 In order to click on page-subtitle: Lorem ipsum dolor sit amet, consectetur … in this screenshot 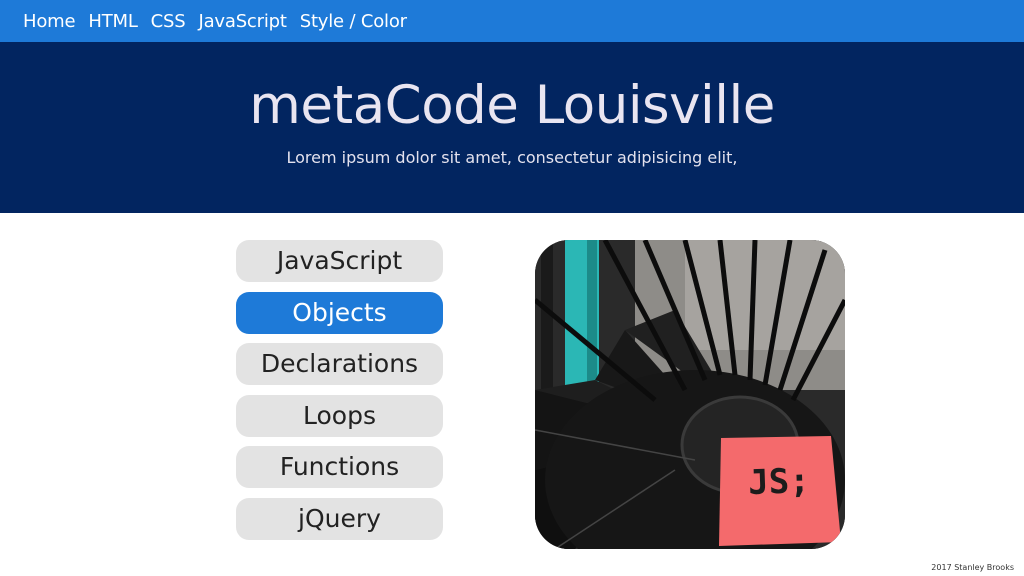, I will do `click(512, 157)`.